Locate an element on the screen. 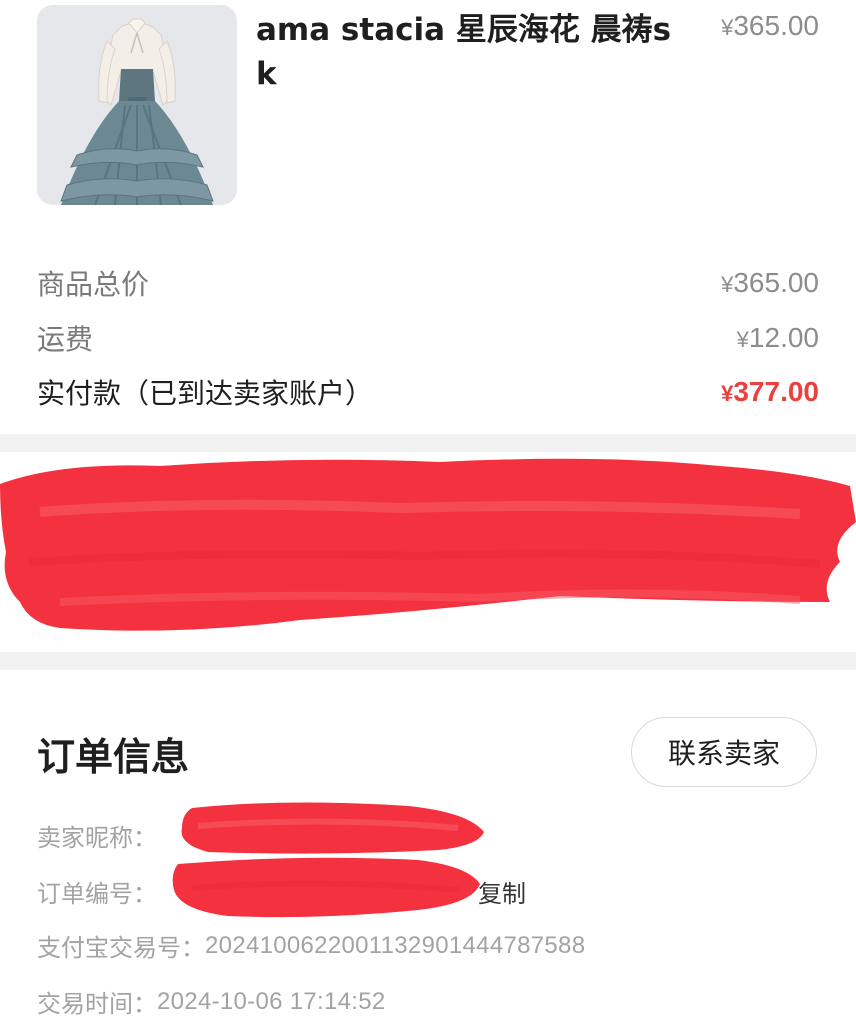  paid-value: ¥377.00 is located at coordinates (770, 392).